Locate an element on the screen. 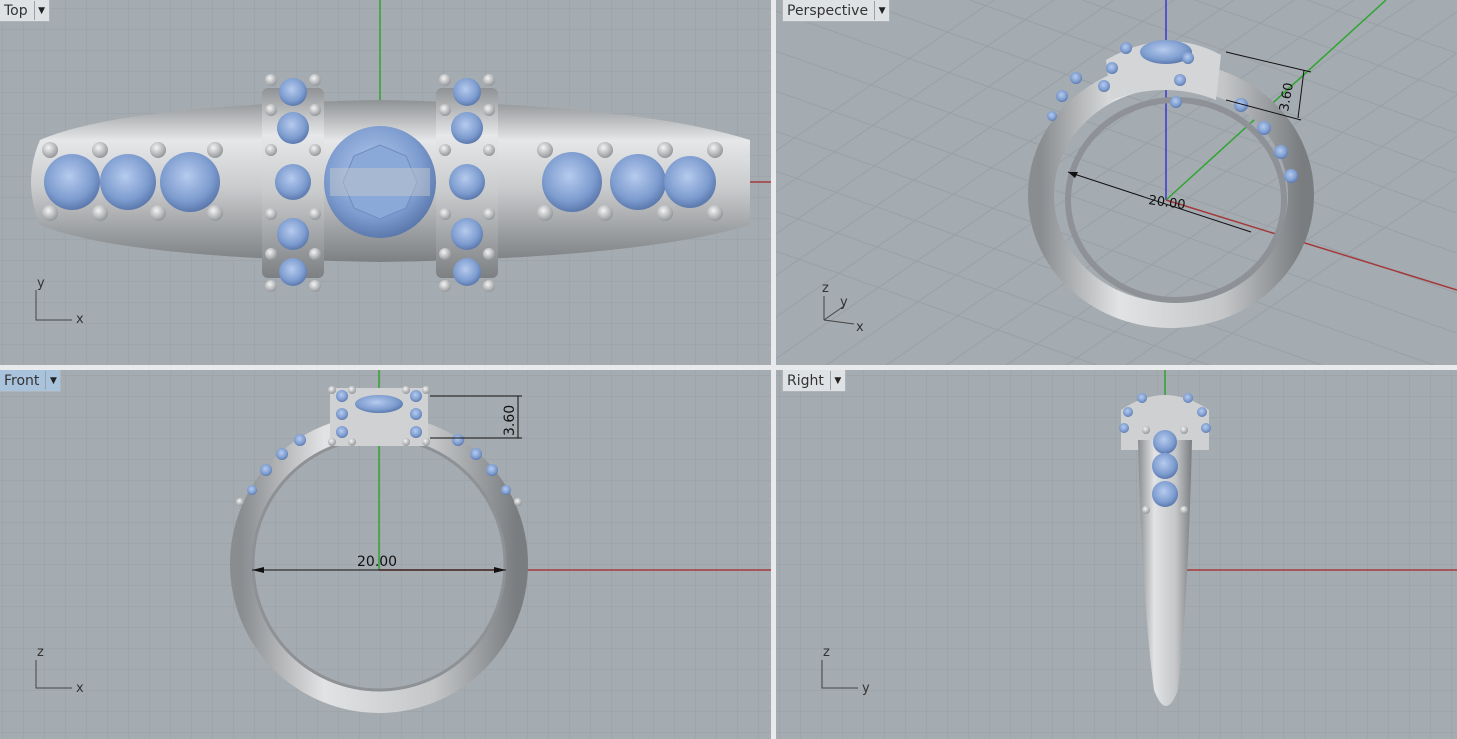 The width and height of the screenshot is (1457, 739). viewport-title-front: Front ▼ is located at coordinates (31, 381).